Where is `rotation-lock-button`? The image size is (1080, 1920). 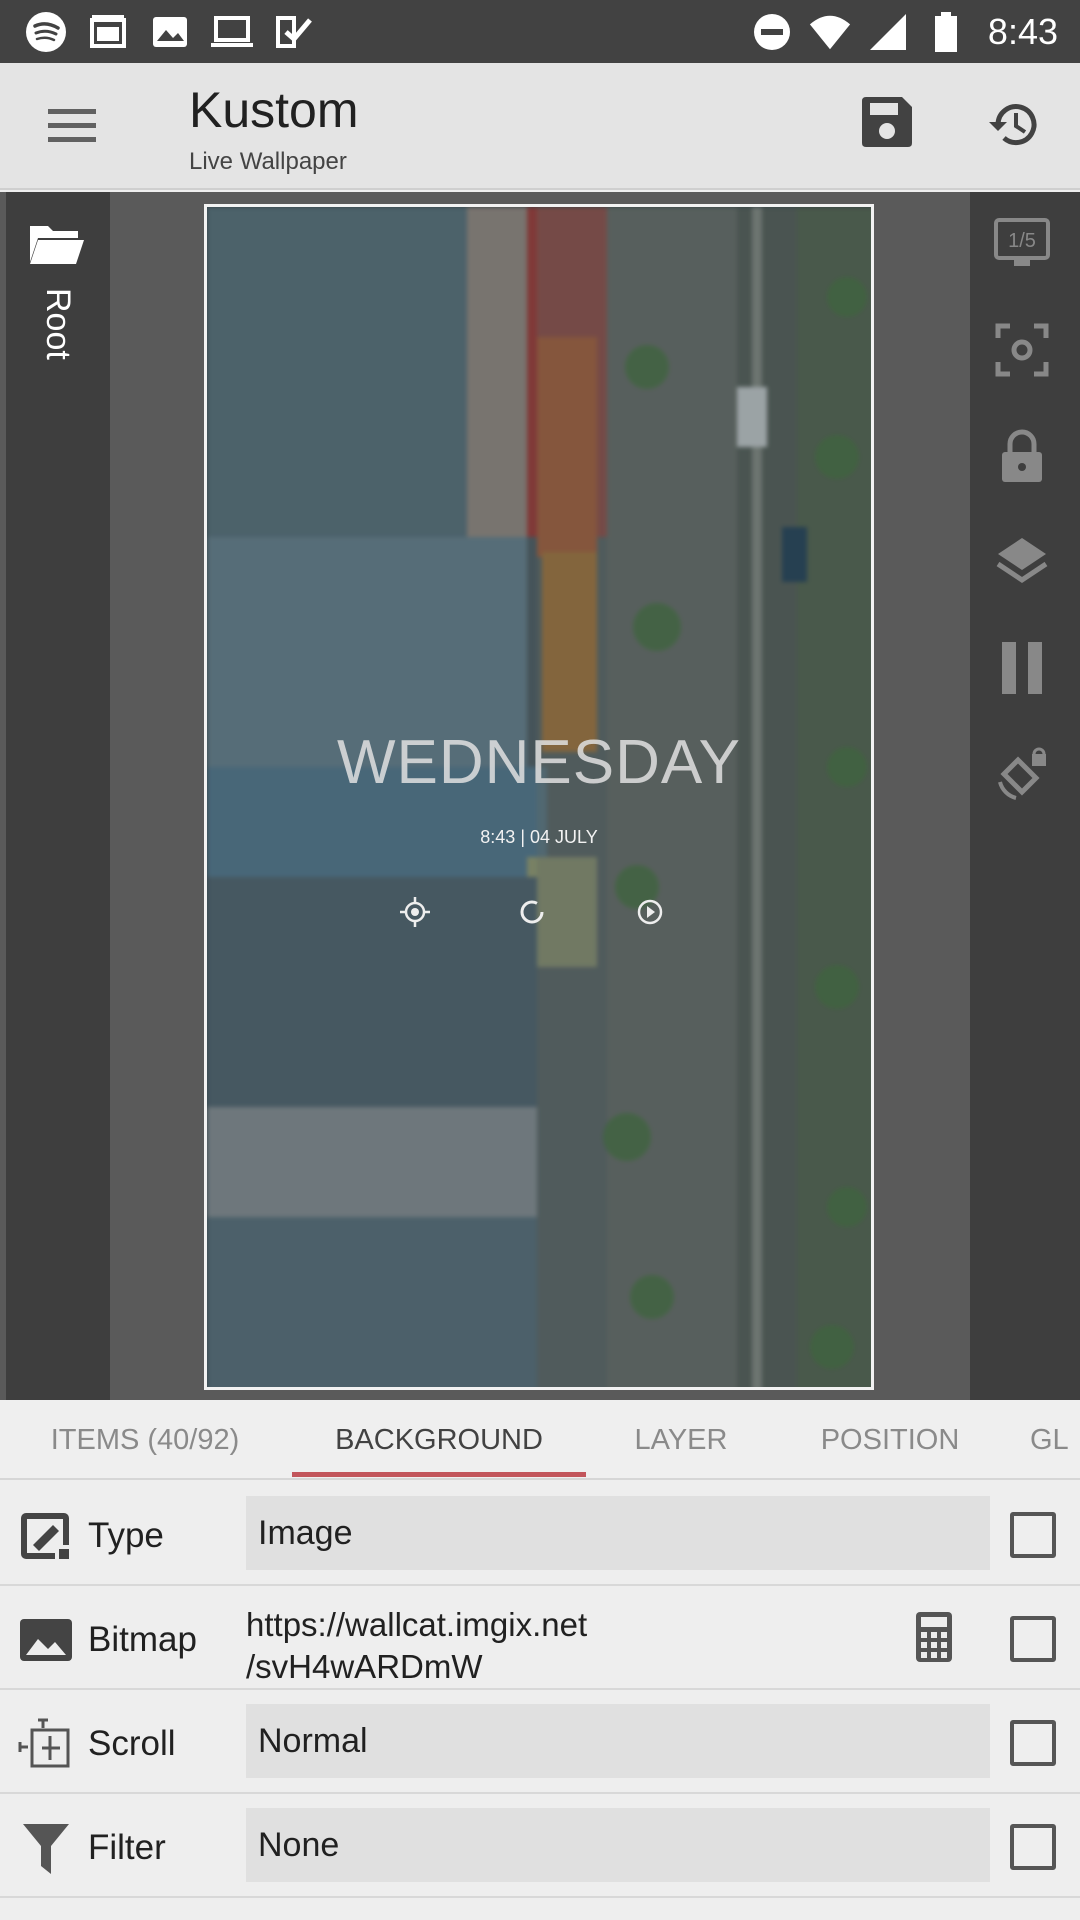 rotation-lock-button is located at coordinates (1022, 774).